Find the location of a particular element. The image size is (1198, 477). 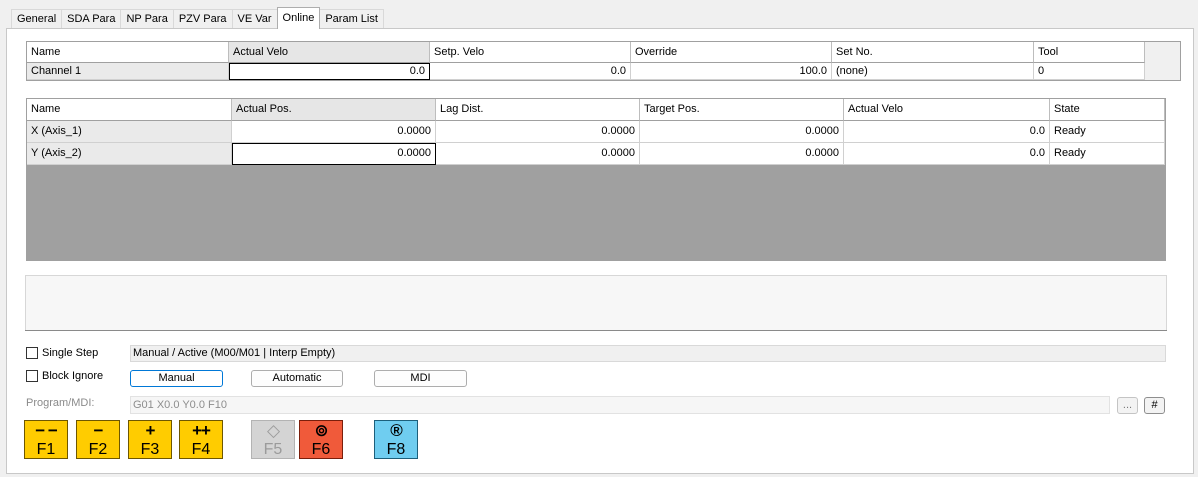

table-row: Channel 1 0.0 0.0 100.0 (none) 0 is located at coordinates (586, 71).